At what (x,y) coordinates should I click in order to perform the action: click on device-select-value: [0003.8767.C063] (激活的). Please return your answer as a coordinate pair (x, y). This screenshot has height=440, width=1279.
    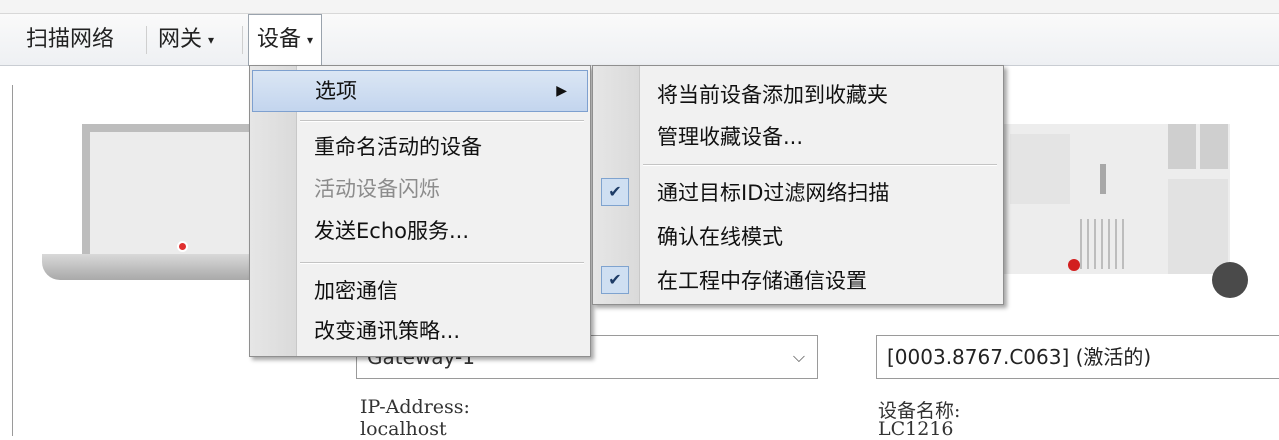
    Looking at the image, I should click on (1019, 357).